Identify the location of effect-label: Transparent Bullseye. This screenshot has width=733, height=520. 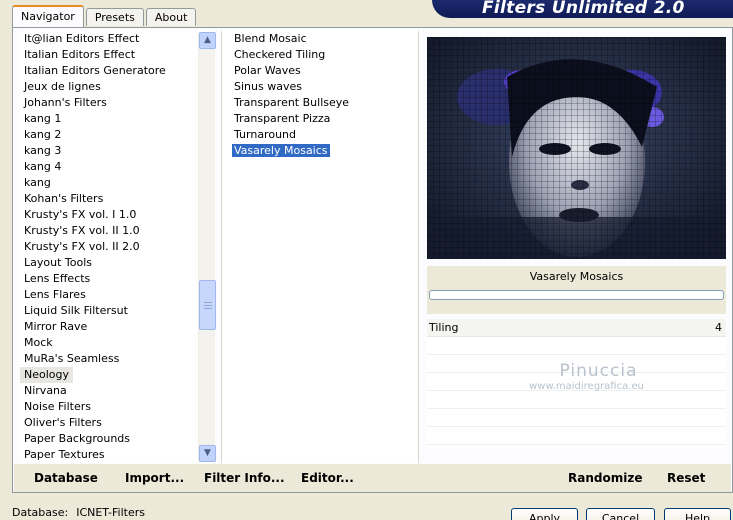
(292, 102).